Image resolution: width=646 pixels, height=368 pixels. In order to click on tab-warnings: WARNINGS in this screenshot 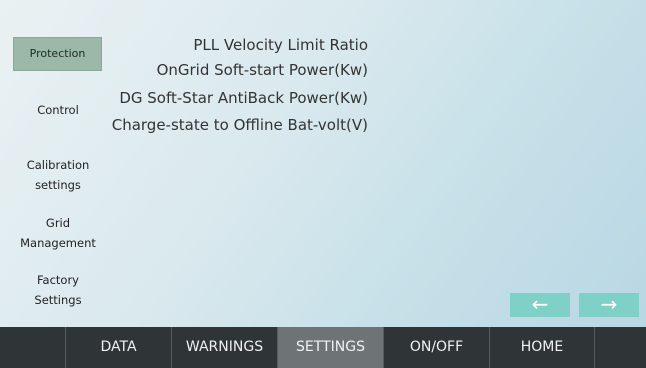, I will do `click(224, 347)`.